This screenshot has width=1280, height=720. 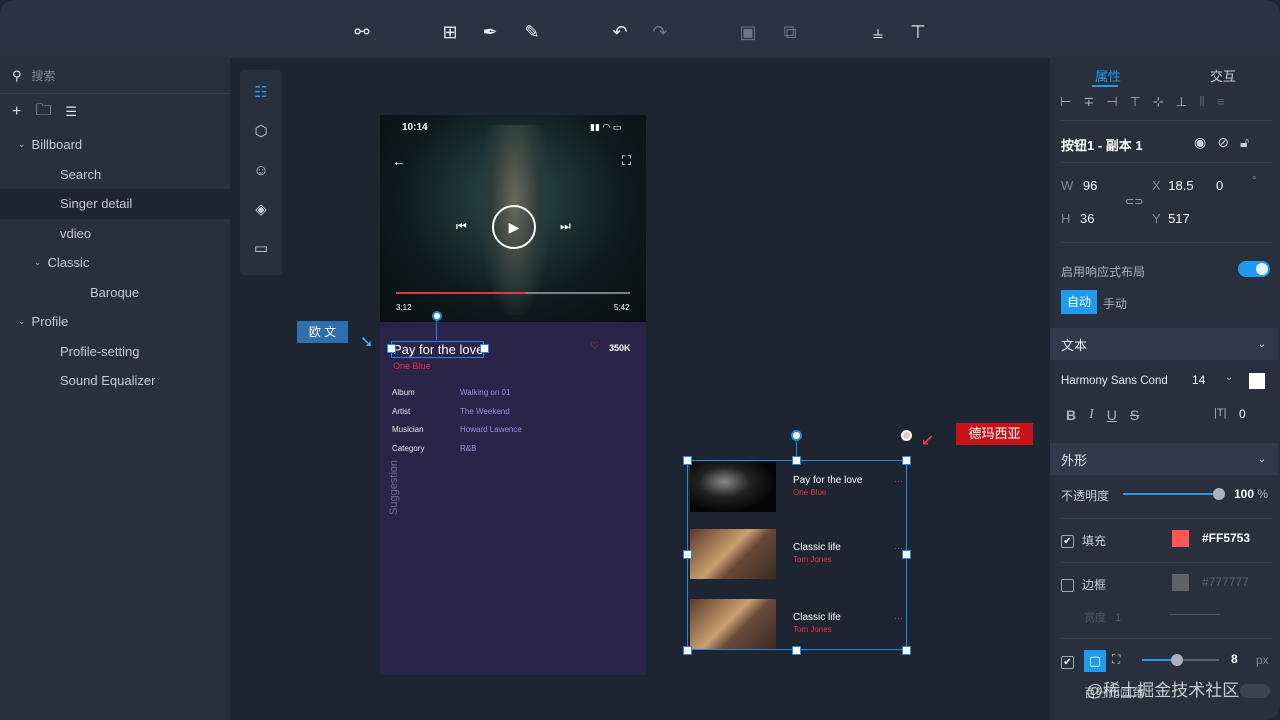 I want to click on rotation-input: 0, so click(x=1219, y=185).